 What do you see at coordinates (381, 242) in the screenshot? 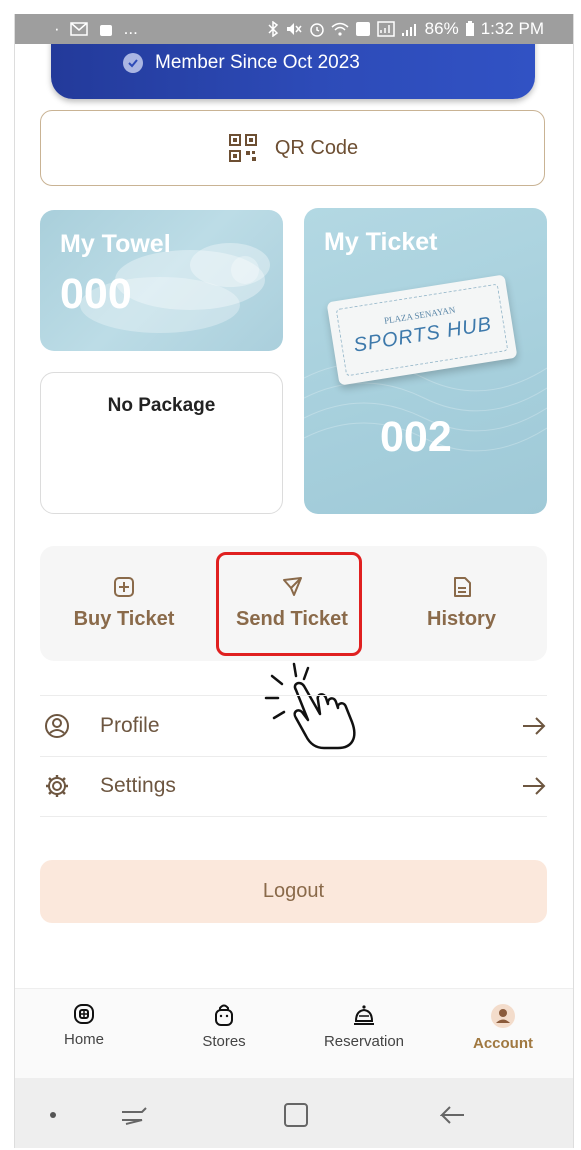
I see `ticket-title: My Ticket` at bounding box center [381, 242].